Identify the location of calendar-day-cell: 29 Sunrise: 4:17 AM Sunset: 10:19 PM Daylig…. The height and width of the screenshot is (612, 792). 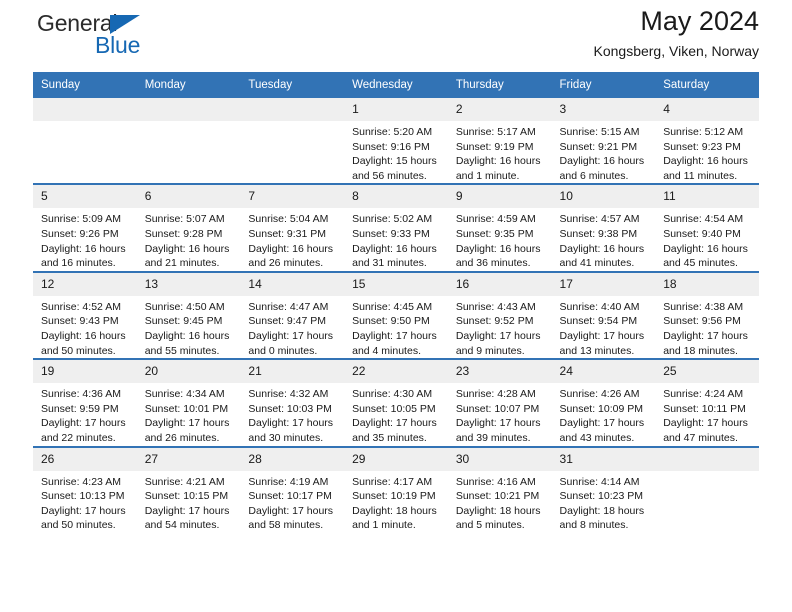
(396, 489).